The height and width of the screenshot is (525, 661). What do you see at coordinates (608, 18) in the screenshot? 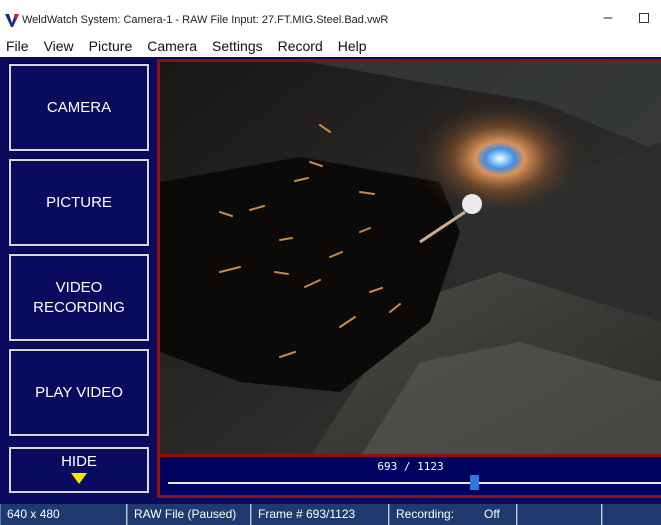
I see `minimize-button: –` at bounding box center [608, 18].